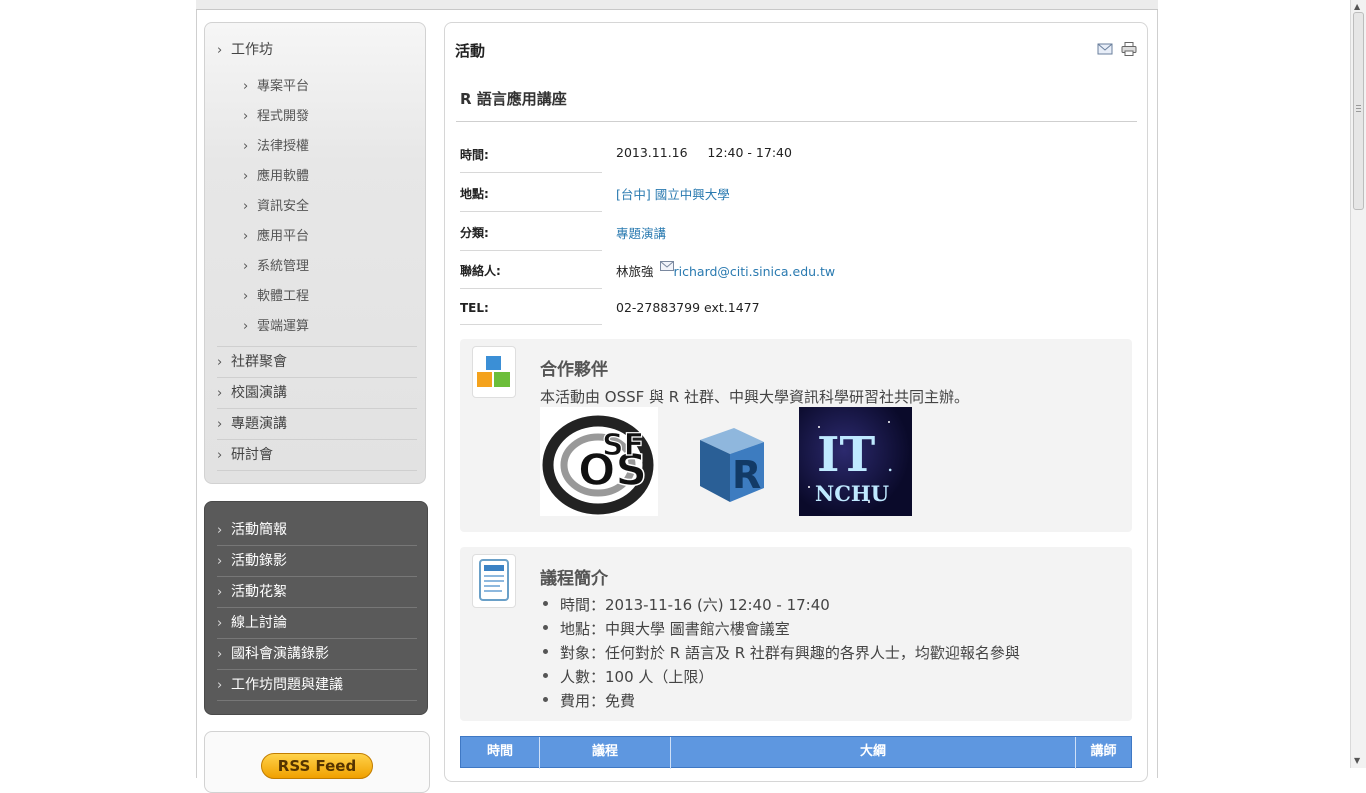  What do you see at coordinates (259, 424) in the screenshot?
I see `menu-item-label: 專題演講` at bounding box center [259, 424].